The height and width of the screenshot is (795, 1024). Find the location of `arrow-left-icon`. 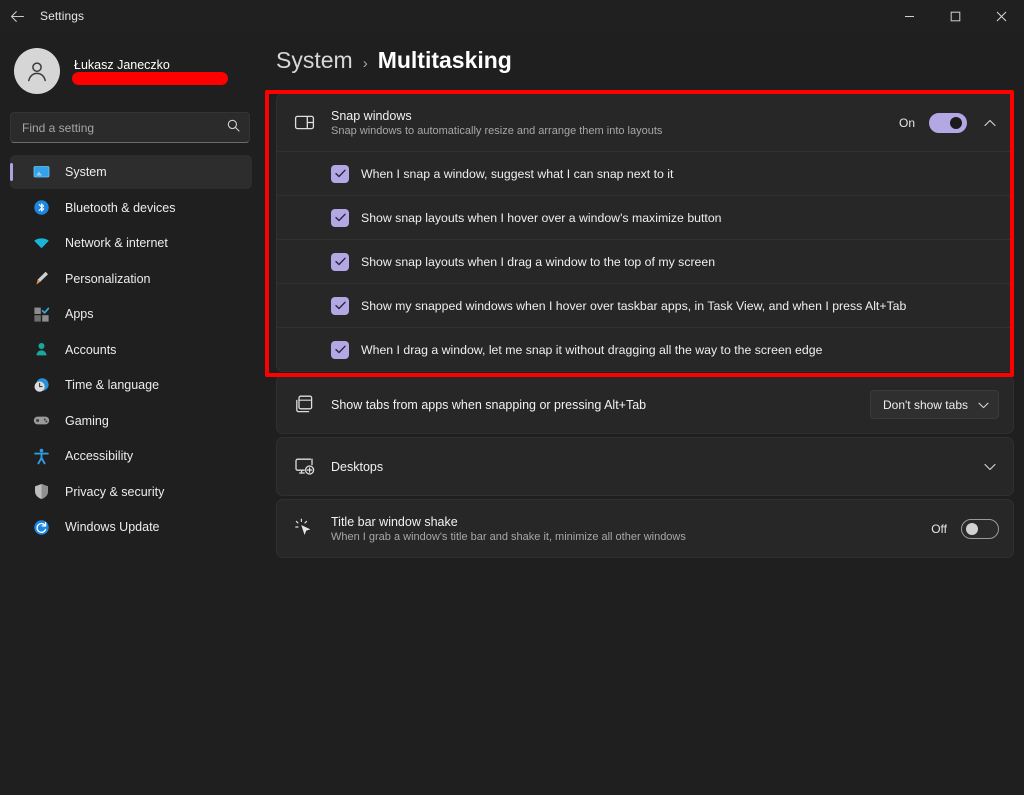

arrow-left-icon is located at coordinates (17, 16).